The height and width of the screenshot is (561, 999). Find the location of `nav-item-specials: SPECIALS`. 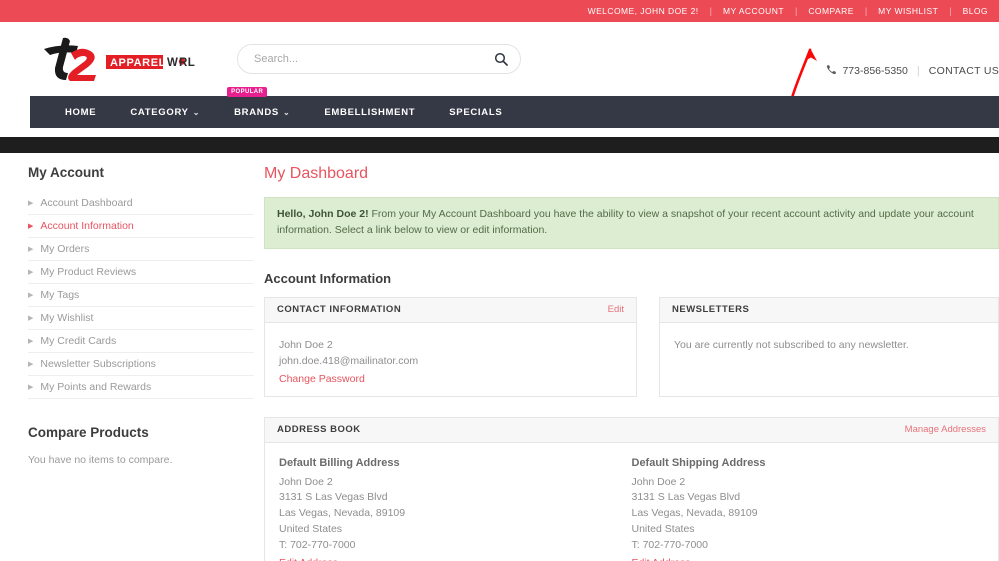

nav-item-specials: SPECIALS is located at coordinates (475, 112).